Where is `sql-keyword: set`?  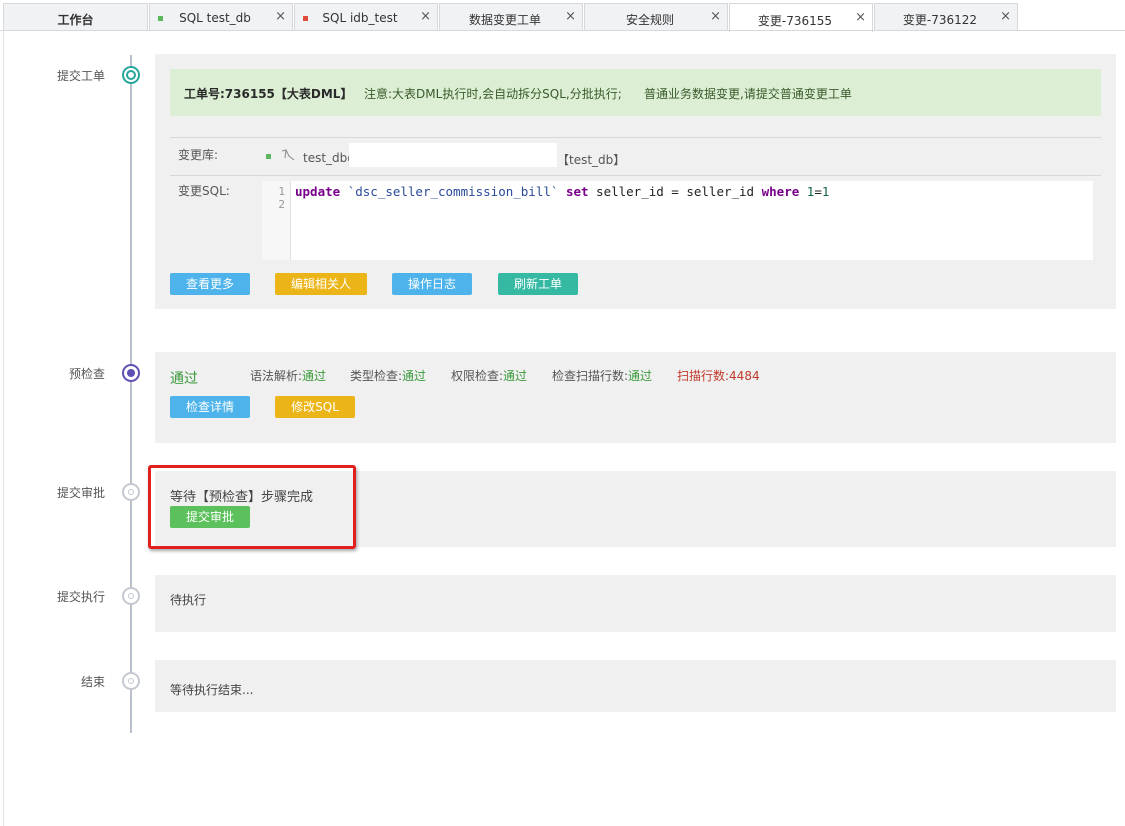 sql-keyword: set is located at coordinates (577, 191).